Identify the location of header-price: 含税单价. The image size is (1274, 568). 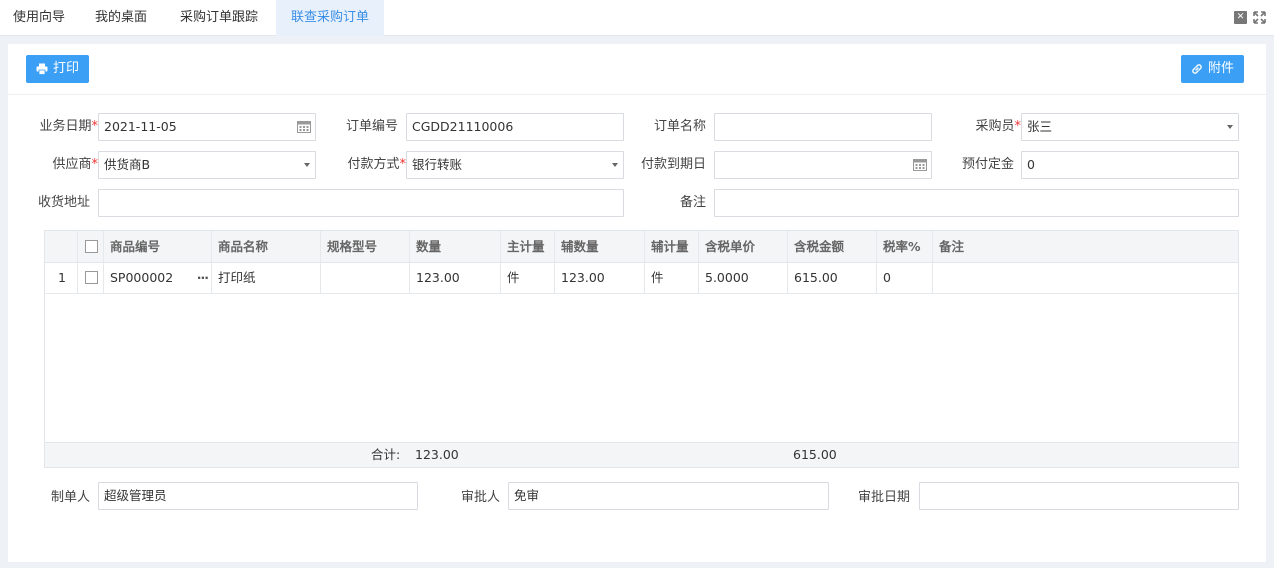
(743, 246).